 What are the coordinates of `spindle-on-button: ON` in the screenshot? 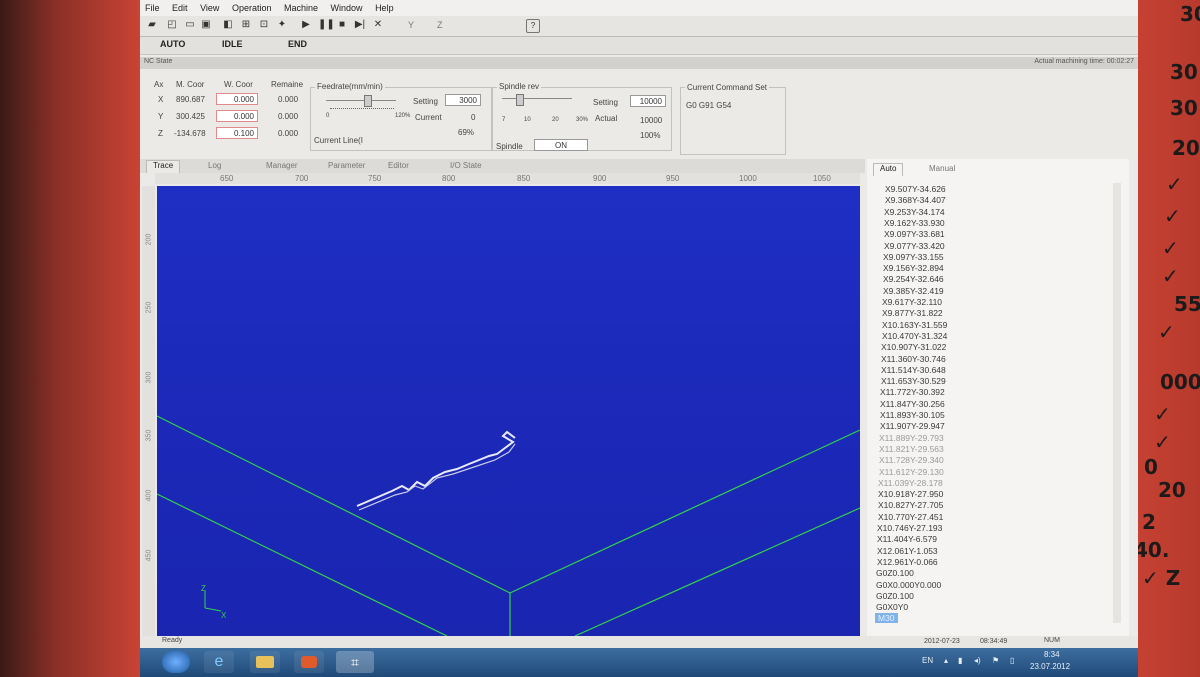 It's located at (561, 145).